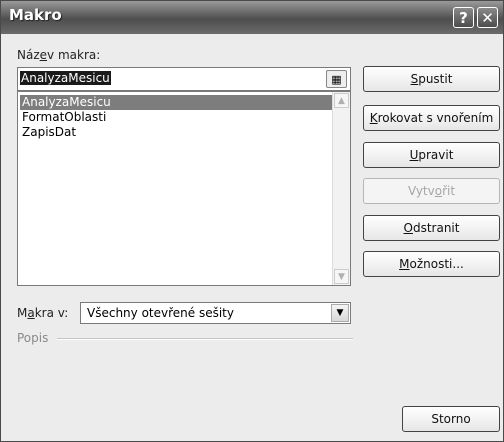 This screenshot has width=504, height=442. What do you see at coordinates (205, 339) in the screenshot?
I see `description-divider` at bounding box center [205, 339].